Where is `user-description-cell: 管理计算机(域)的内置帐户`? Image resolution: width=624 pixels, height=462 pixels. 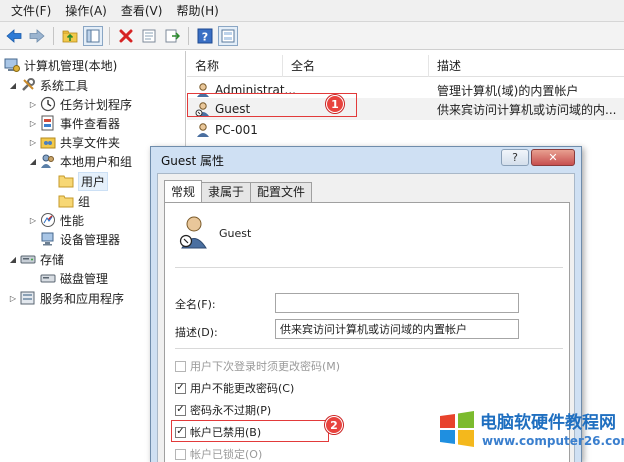 user-description-cell: 管理计算机(域)的内置帐户 is located at coordinates (508, 90).